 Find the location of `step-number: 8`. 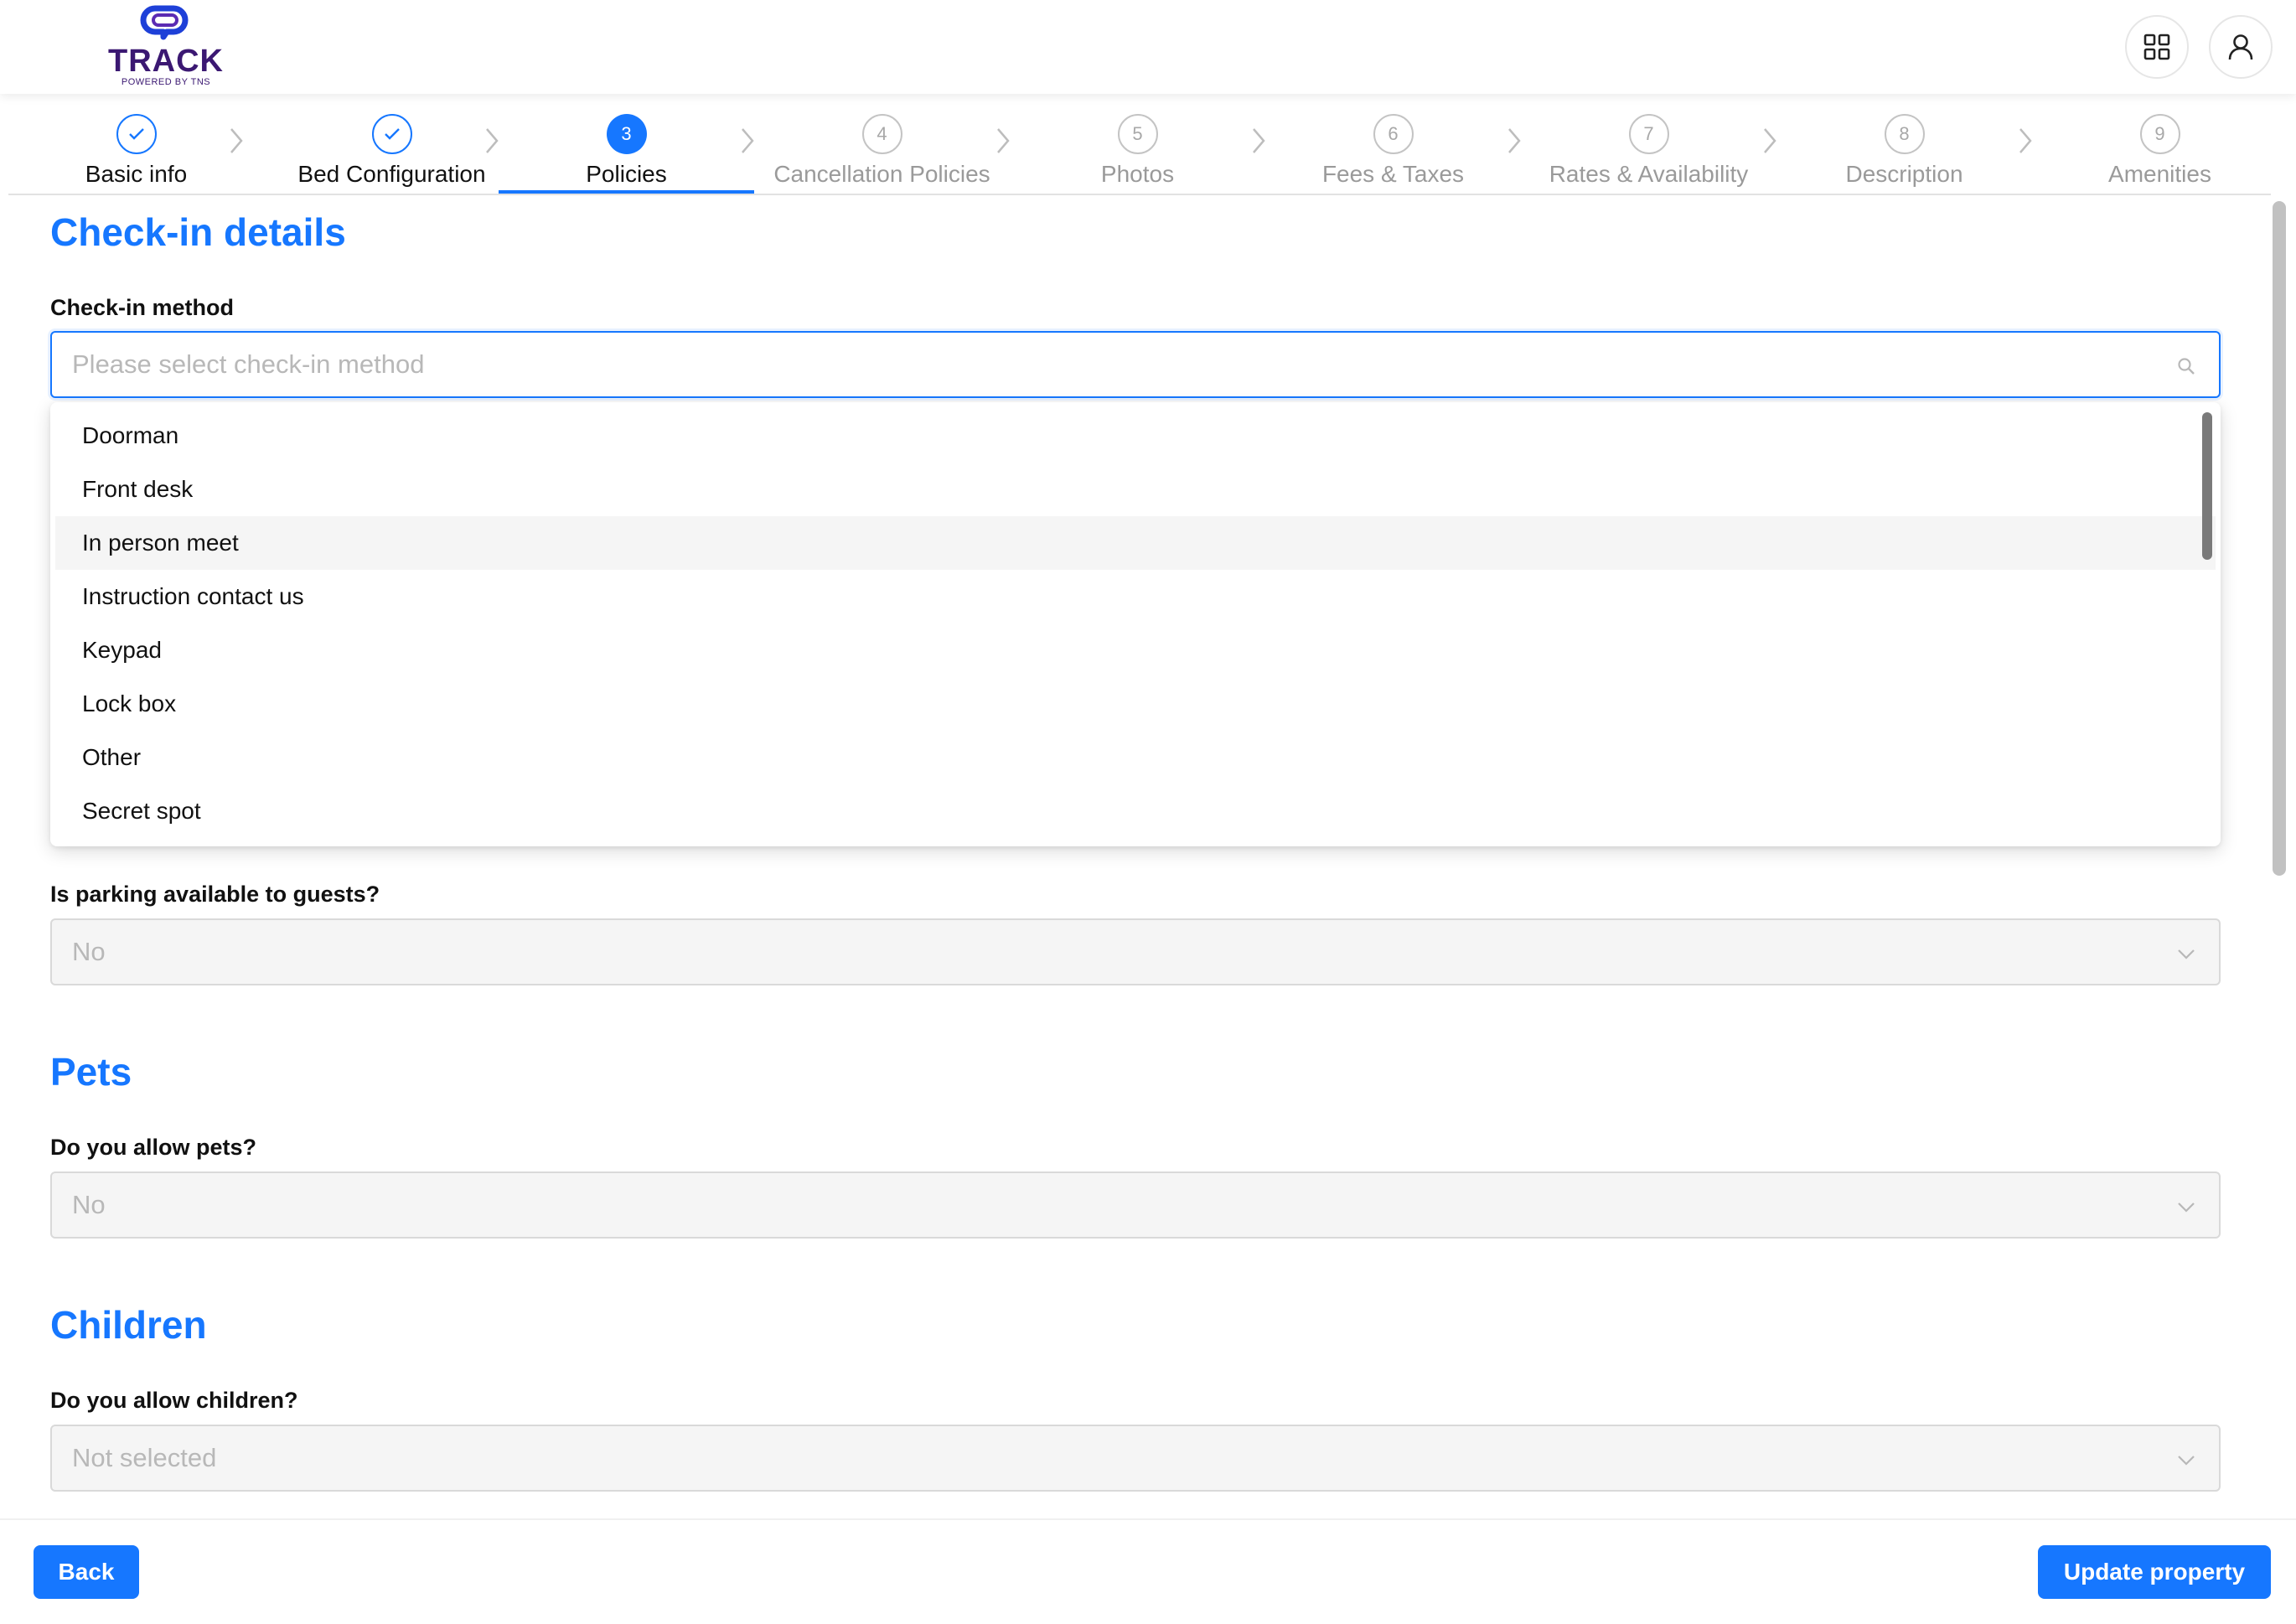

step-number: 8 is located at coordinates (1905, 134).